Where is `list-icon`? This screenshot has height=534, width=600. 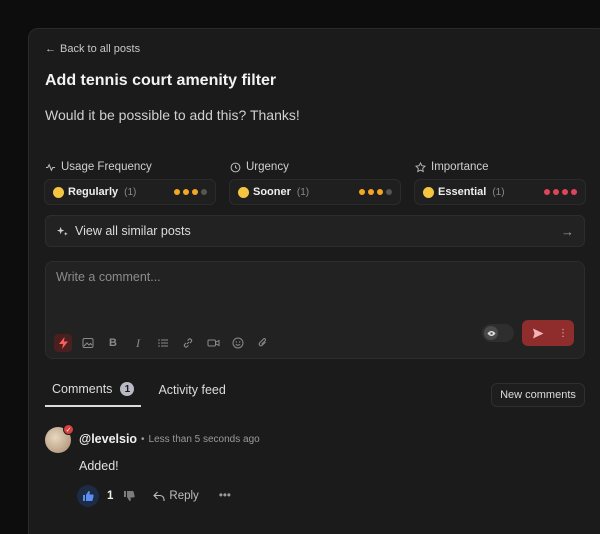
list-icon is located at coordinates (163, 343).